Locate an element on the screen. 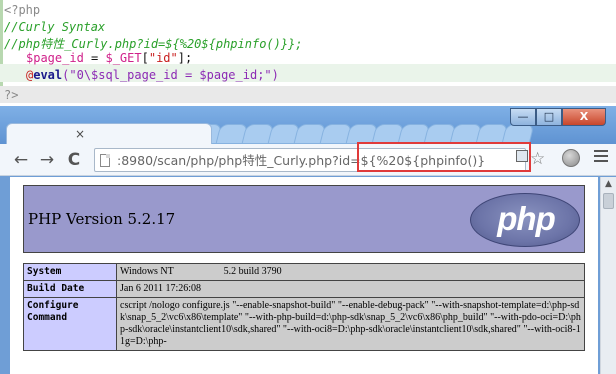 The height and width of the screenshot is (374, 616). code-comment-curly: //Curly Syntax is located at coordinates (55, 27).